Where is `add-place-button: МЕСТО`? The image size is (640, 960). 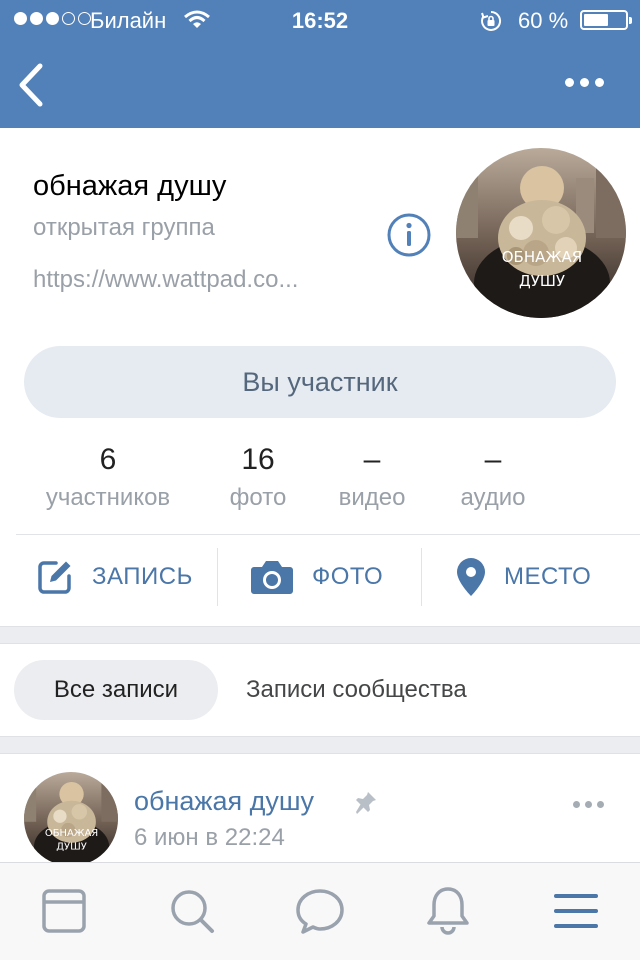 add-place-button: МЕСТО is located at coordinates (523, 577).